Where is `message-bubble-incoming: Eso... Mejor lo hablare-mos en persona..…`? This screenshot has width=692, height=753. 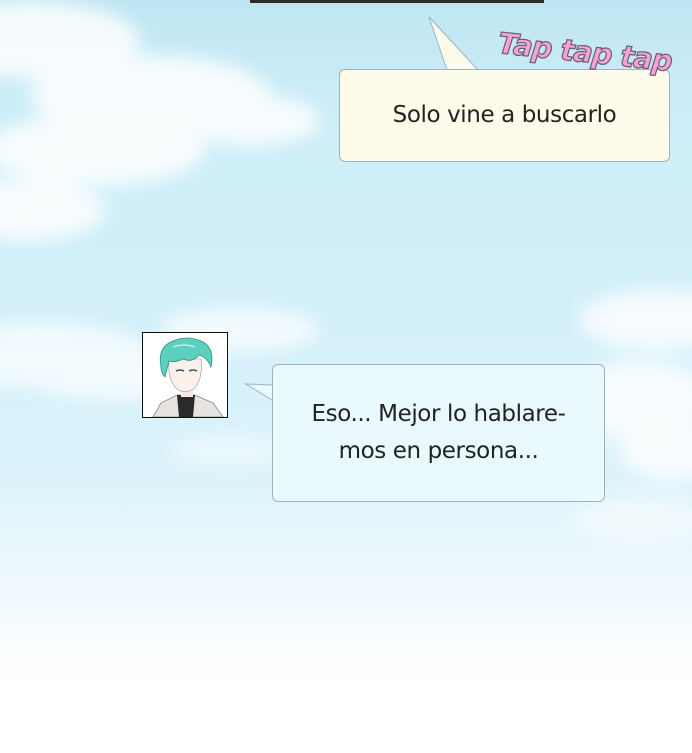
message-bubble-incoming: Eso... Mejor lo hablare-mos en persona..… is located at coordinates (438, 433).